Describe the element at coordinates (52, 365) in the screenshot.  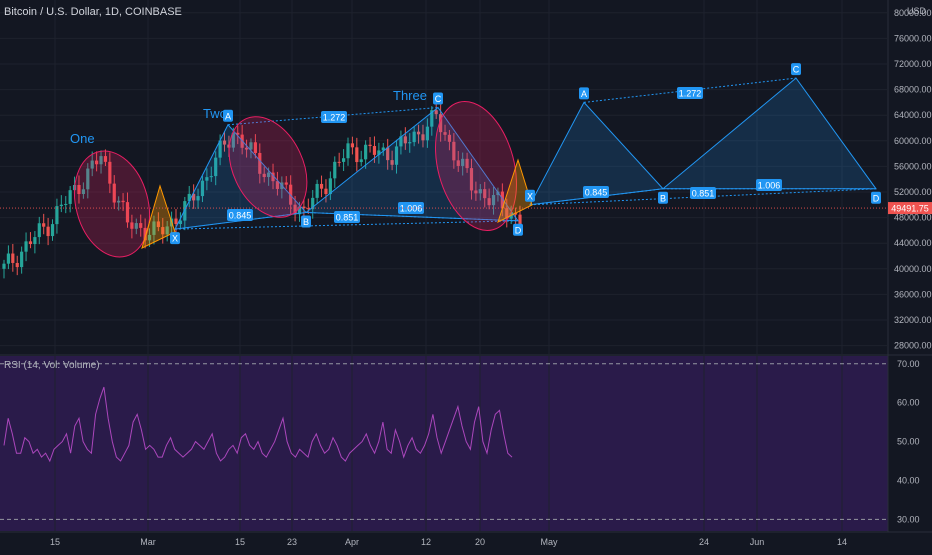
I see `rsi-title: RSI (14, Vol: Volume)` at that location.